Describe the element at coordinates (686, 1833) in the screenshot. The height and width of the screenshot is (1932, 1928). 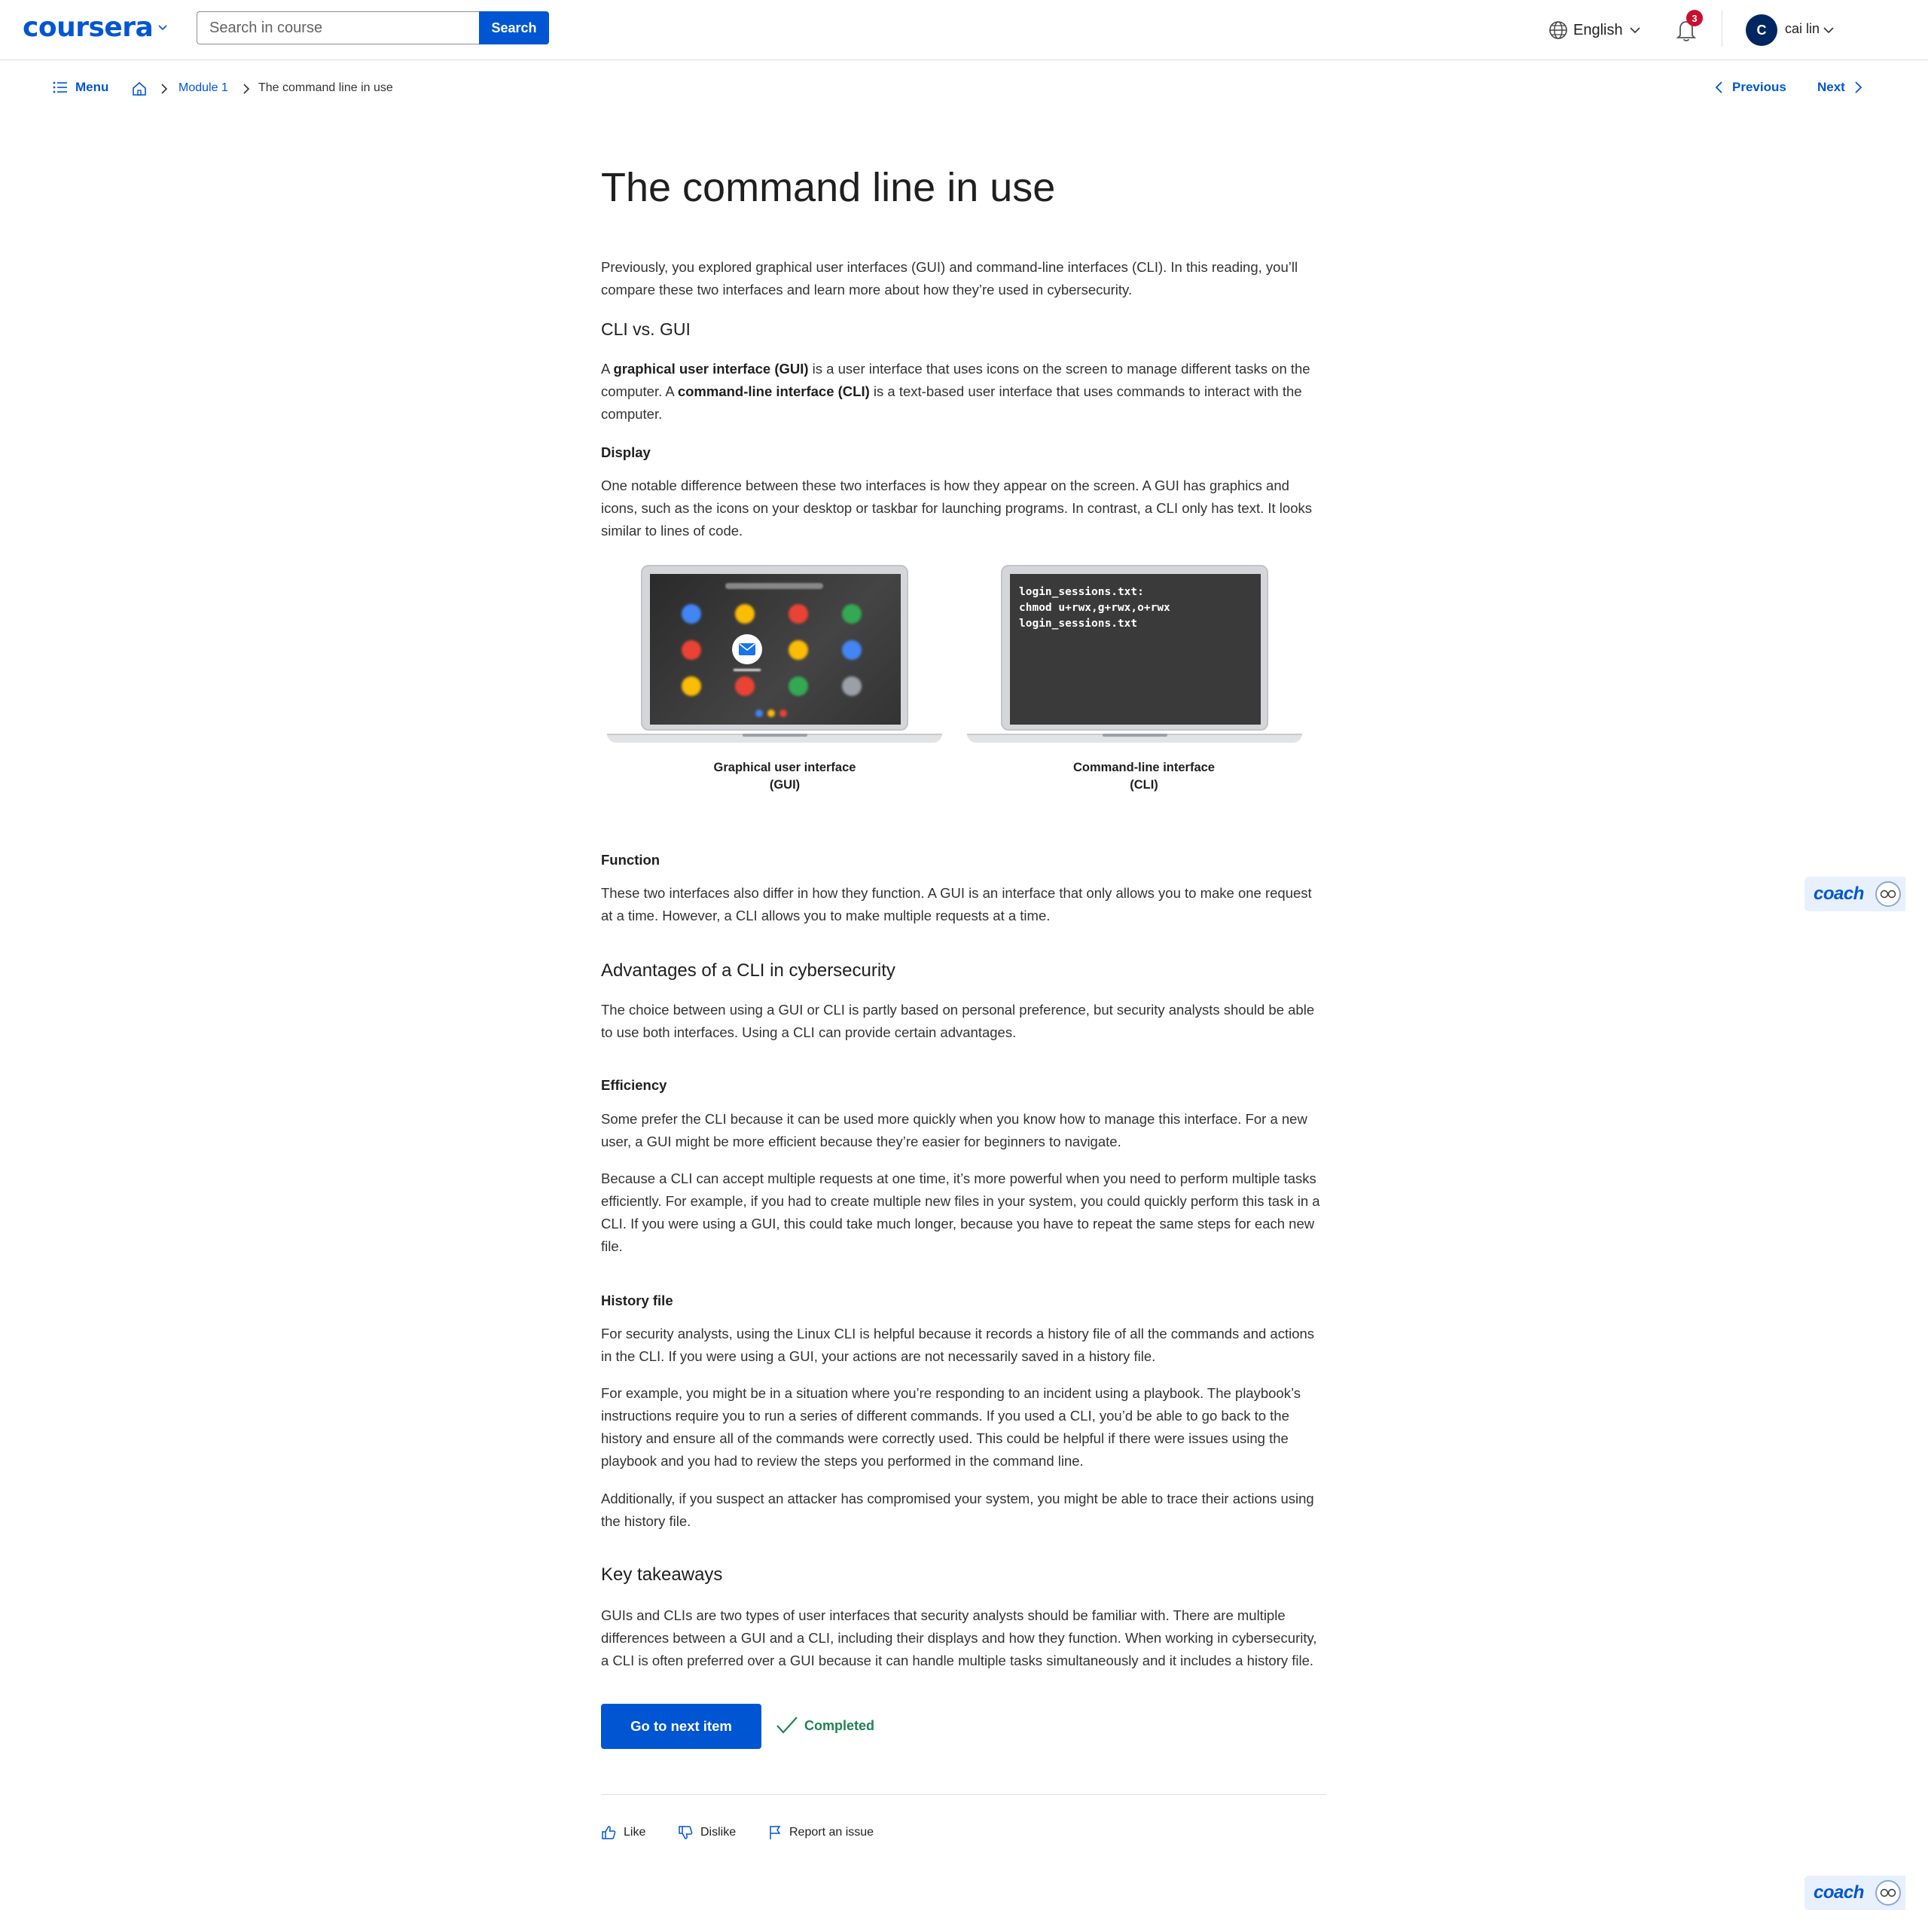
I see `thumbs-down-icon` at that location.